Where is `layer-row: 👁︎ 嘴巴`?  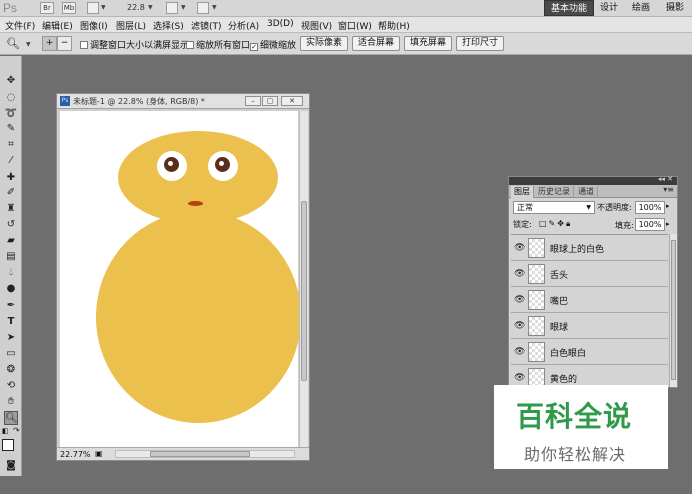
layer-row: 👁︎ 嘴巴 is located at coordinates (589, 300).